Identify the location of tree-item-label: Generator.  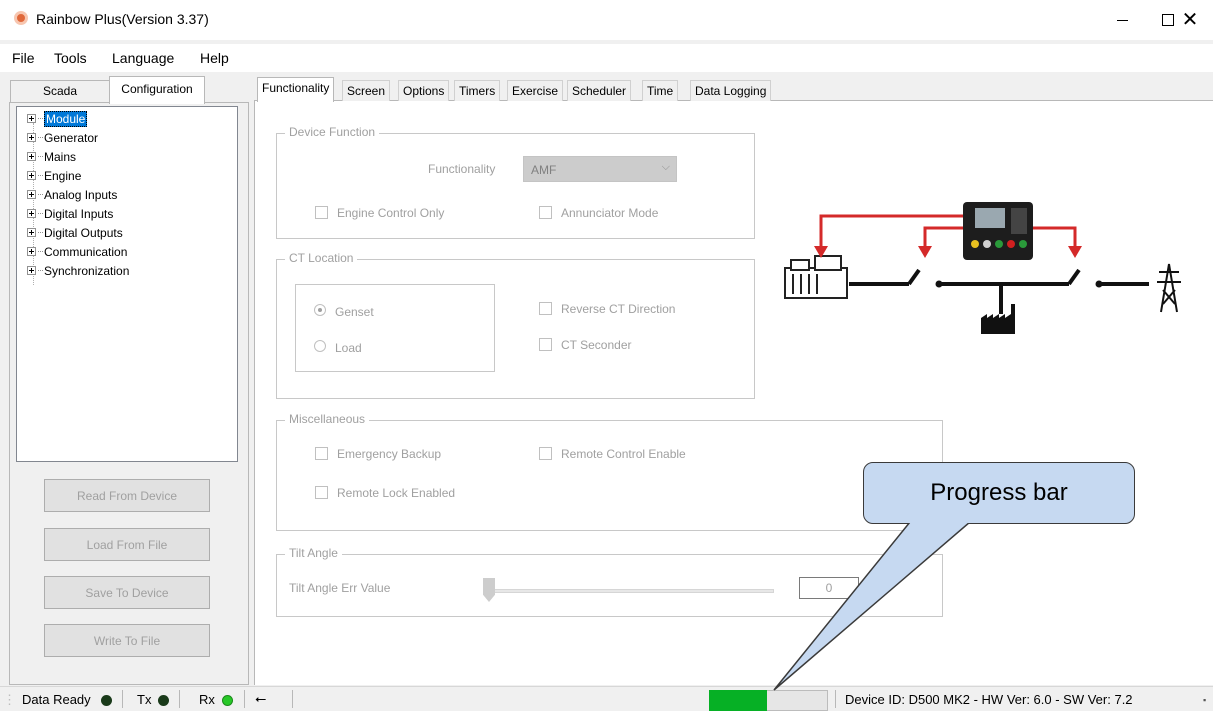
(71, 137).